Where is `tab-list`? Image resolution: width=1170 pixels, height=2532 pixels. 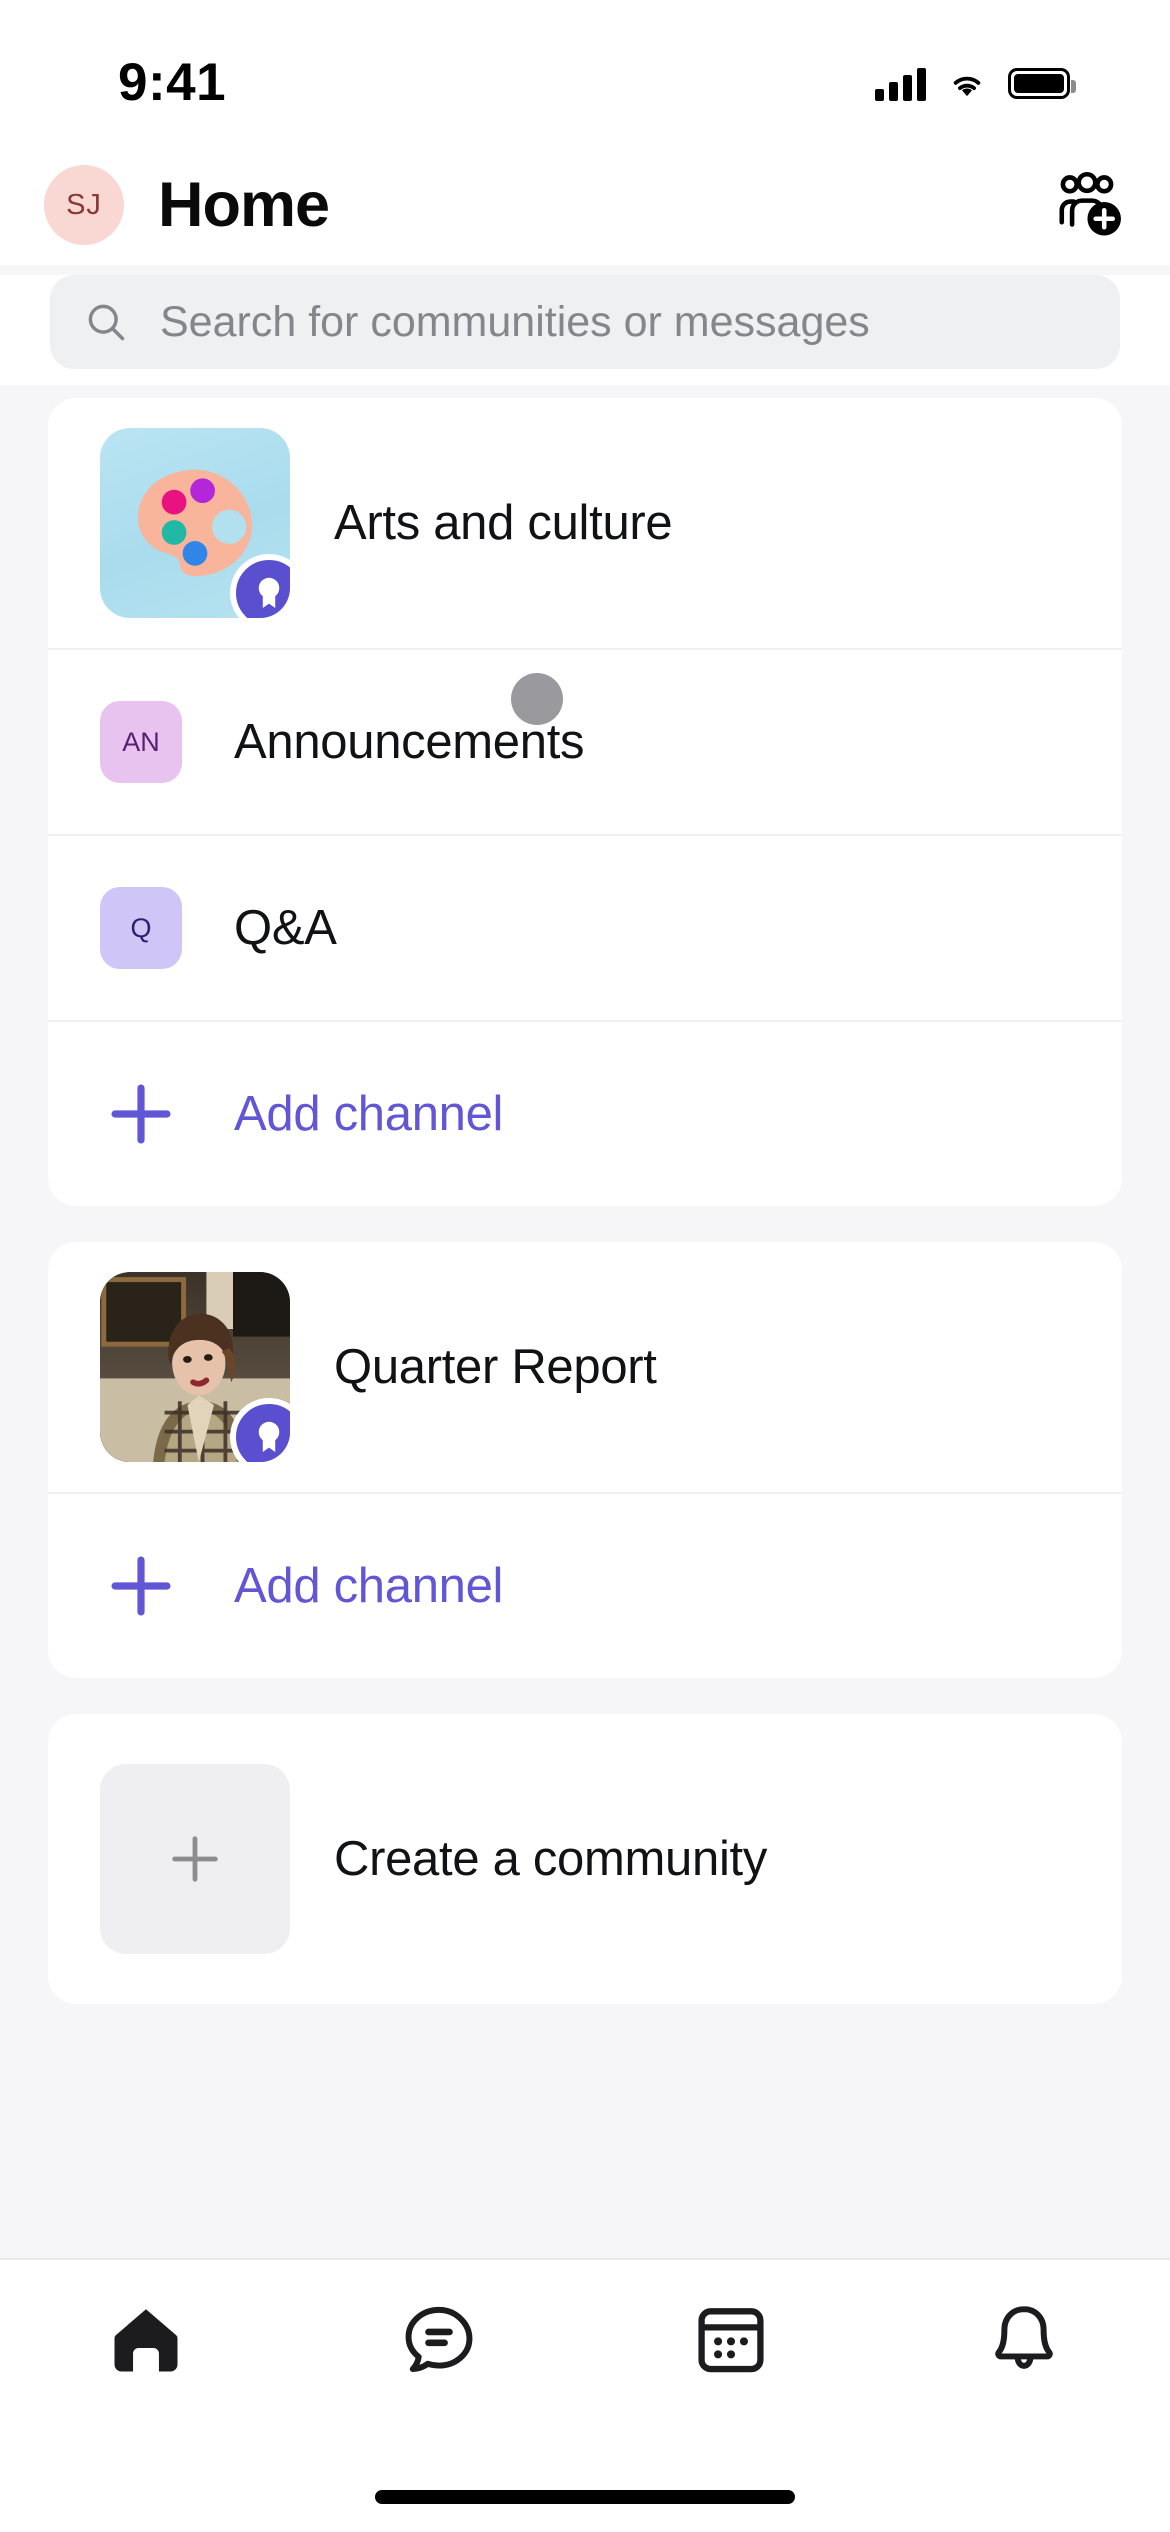 tab-list is located at coordinates (585, 2340).